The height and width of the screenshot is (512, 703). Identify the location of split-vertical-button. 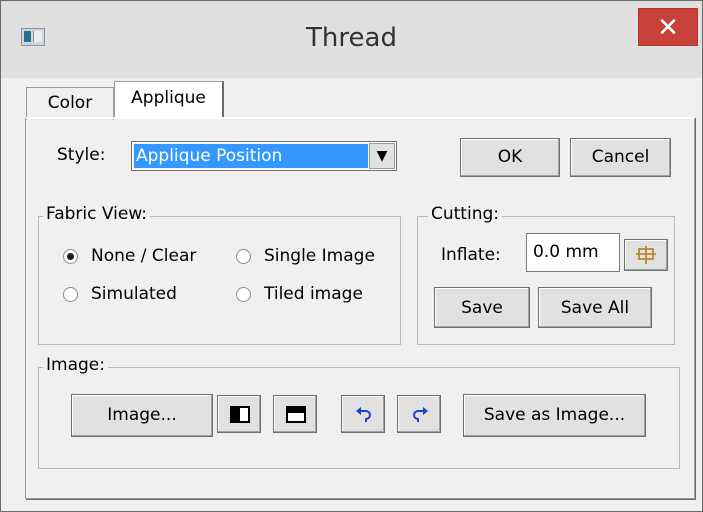
(239, 414).